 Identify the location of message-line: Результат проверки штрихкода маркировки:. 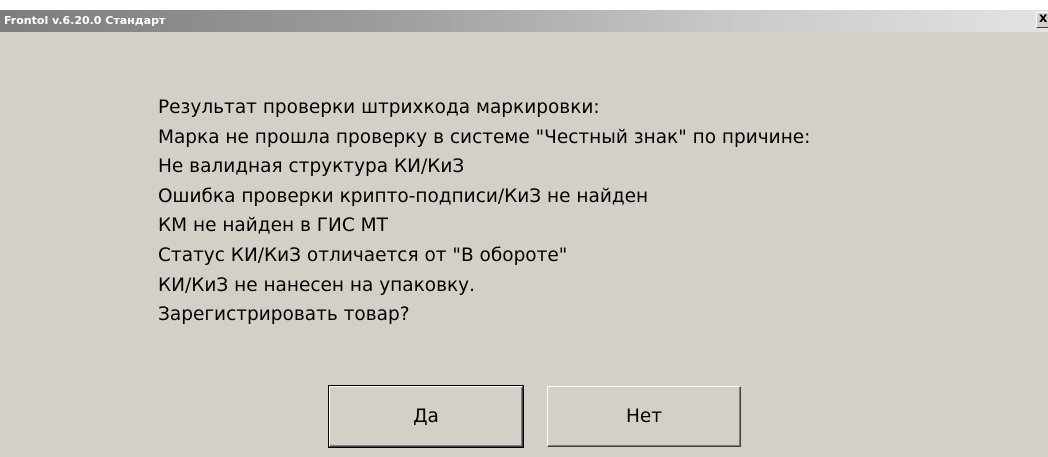
(379, 107).